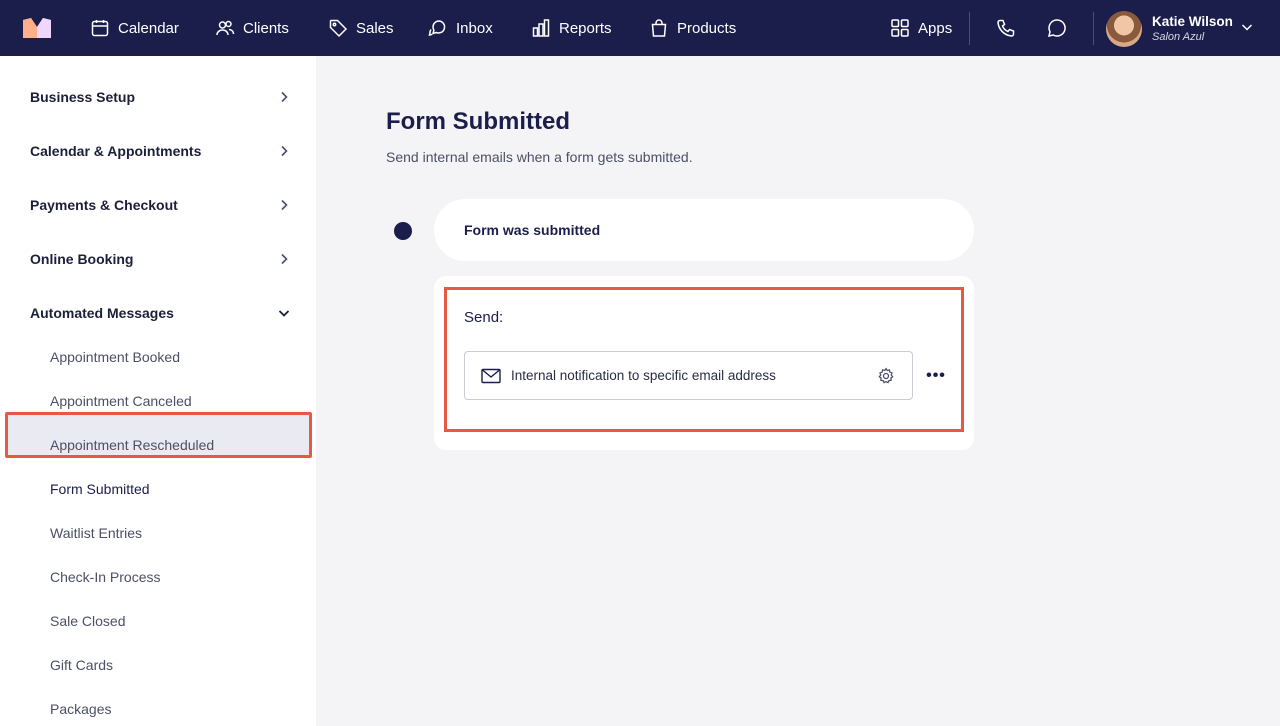  What do you see at coordinates (160, 97) in the screenshot?
I see `sidebar-section-business-setup: Business Setup` at bounding box center [160, 97].